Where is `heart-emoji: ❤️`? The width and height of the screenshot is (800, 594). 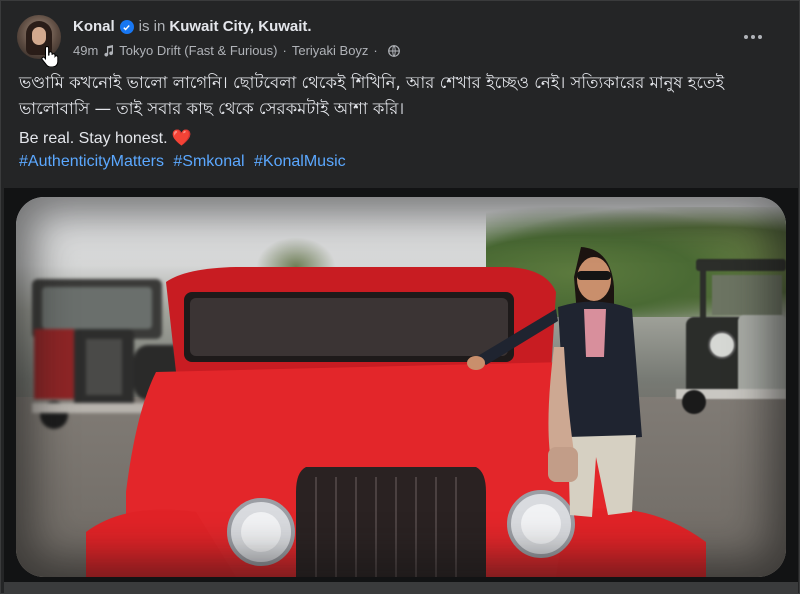 heart-emoji: ❤️ is located at coordinates (181, 138).